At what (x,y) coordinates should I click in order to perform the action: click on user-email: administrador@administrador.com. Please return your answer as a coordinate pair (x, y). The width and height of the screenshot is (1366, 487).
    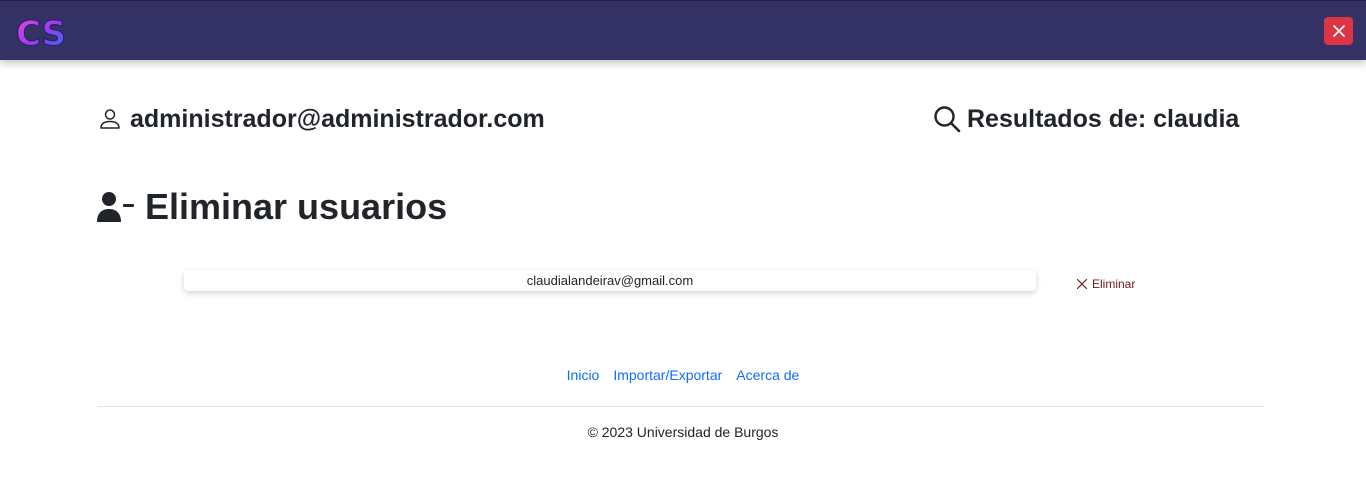
    Looking at the image, I should click on (337, 118).